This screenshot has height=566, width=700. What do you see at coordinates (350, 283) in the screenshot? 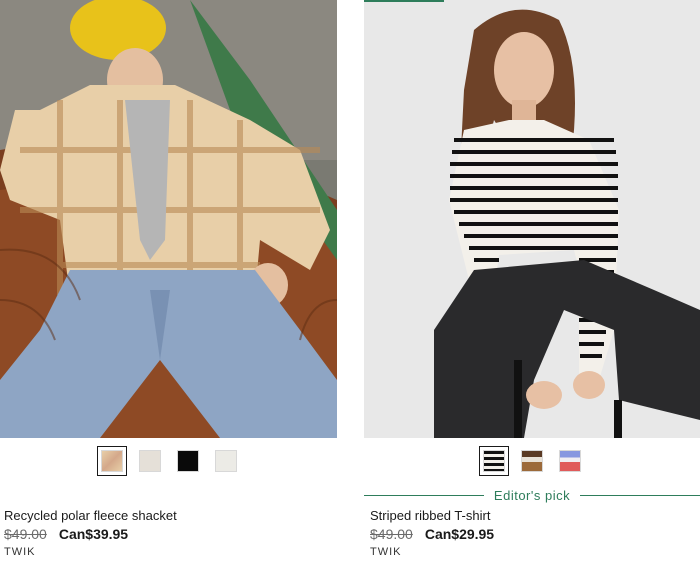
I see `column-gap` at bounding box center [350, 283].